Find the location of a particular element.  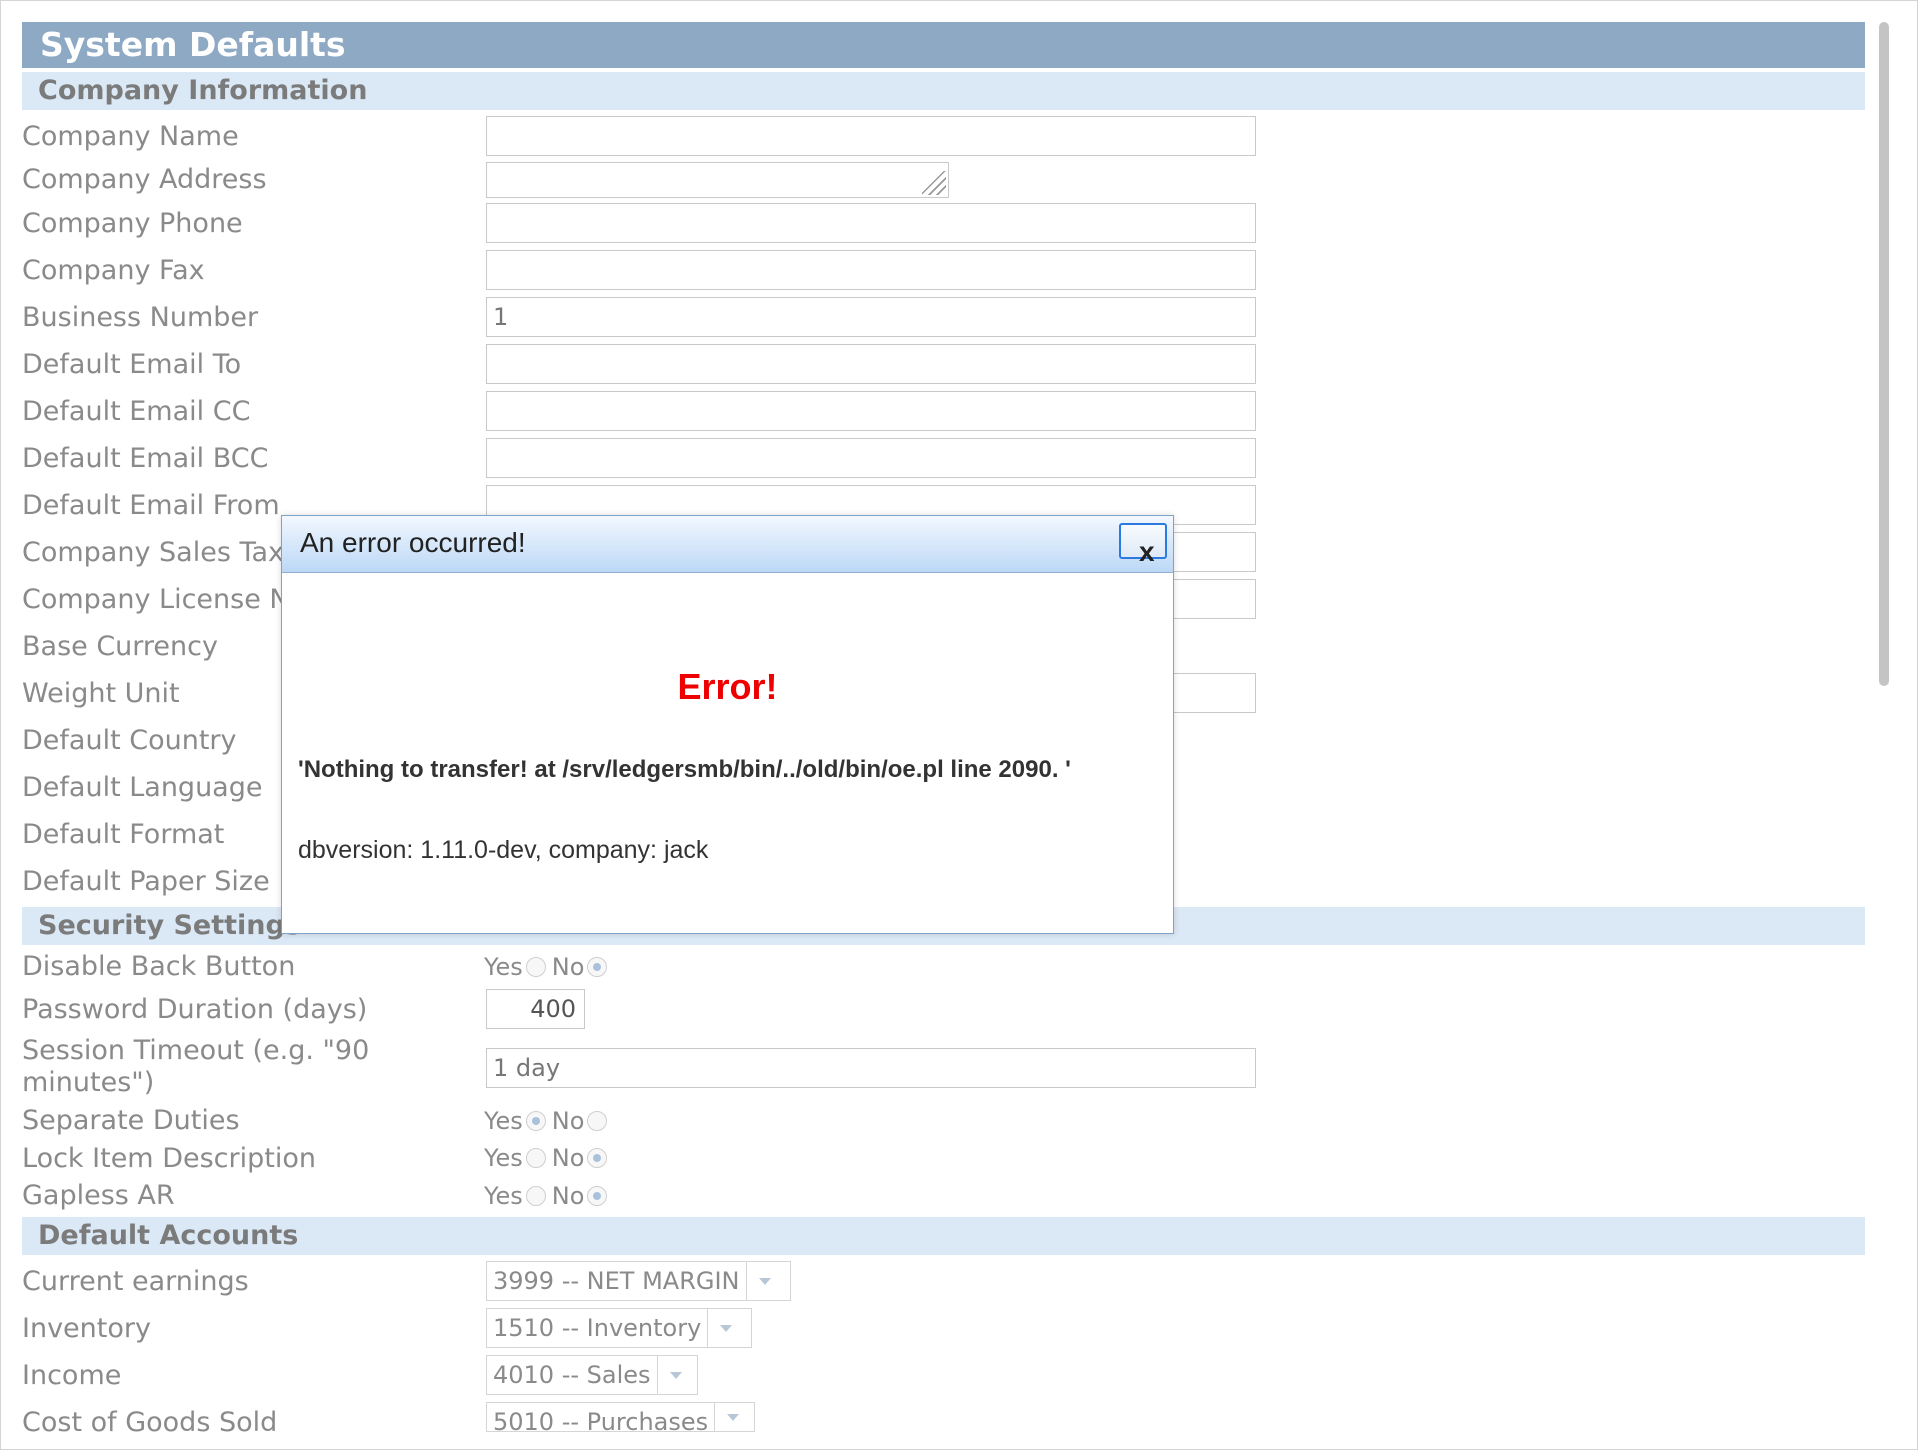

close-button: x is located at coordinates (1143, 545).